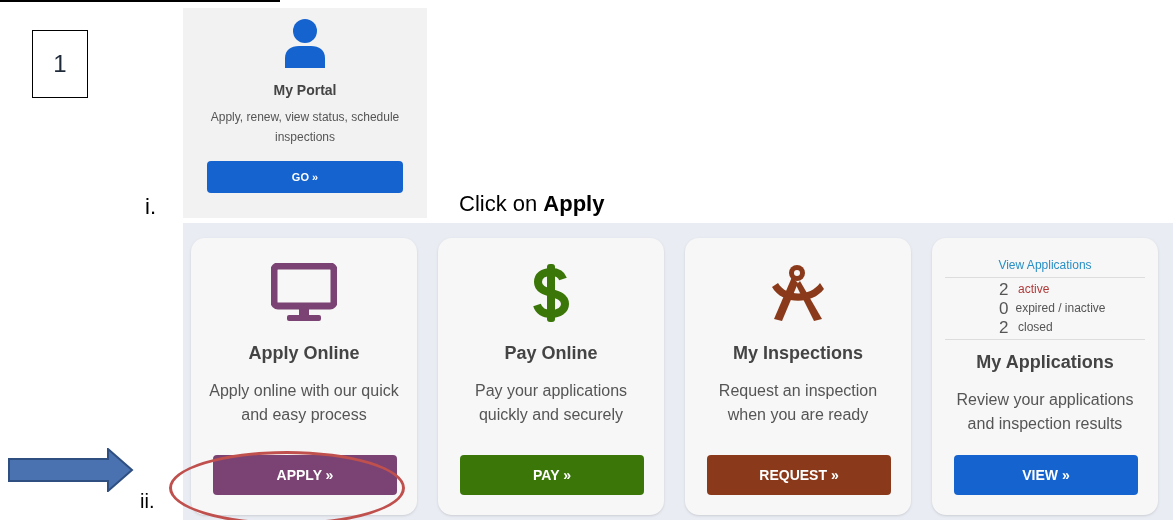 This screenshot has height=520, width=1173. What do you see at coordinates (60, 64) in the screenshot?
I see `step-number: 1` at bounding box center [60, 64].